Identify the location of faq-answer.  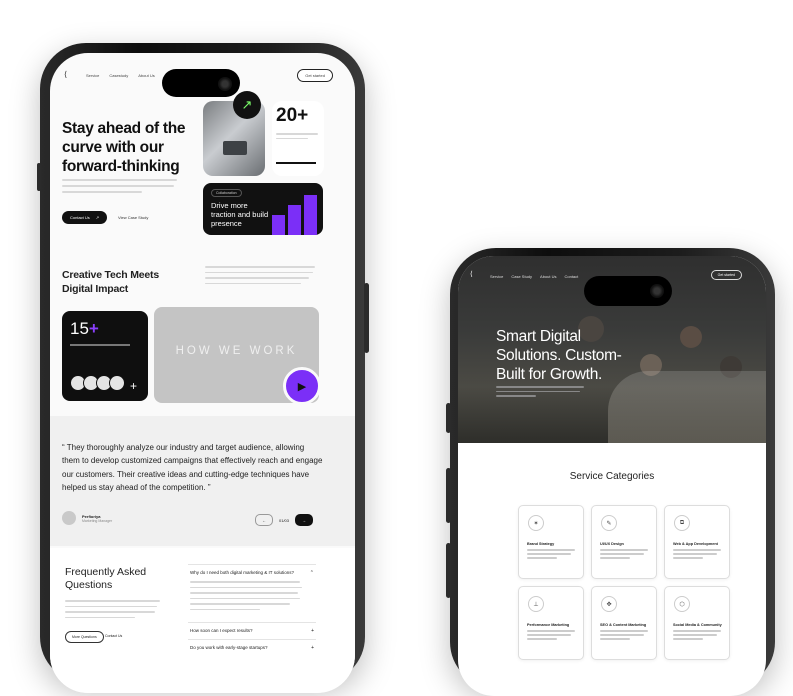
(252, 601).